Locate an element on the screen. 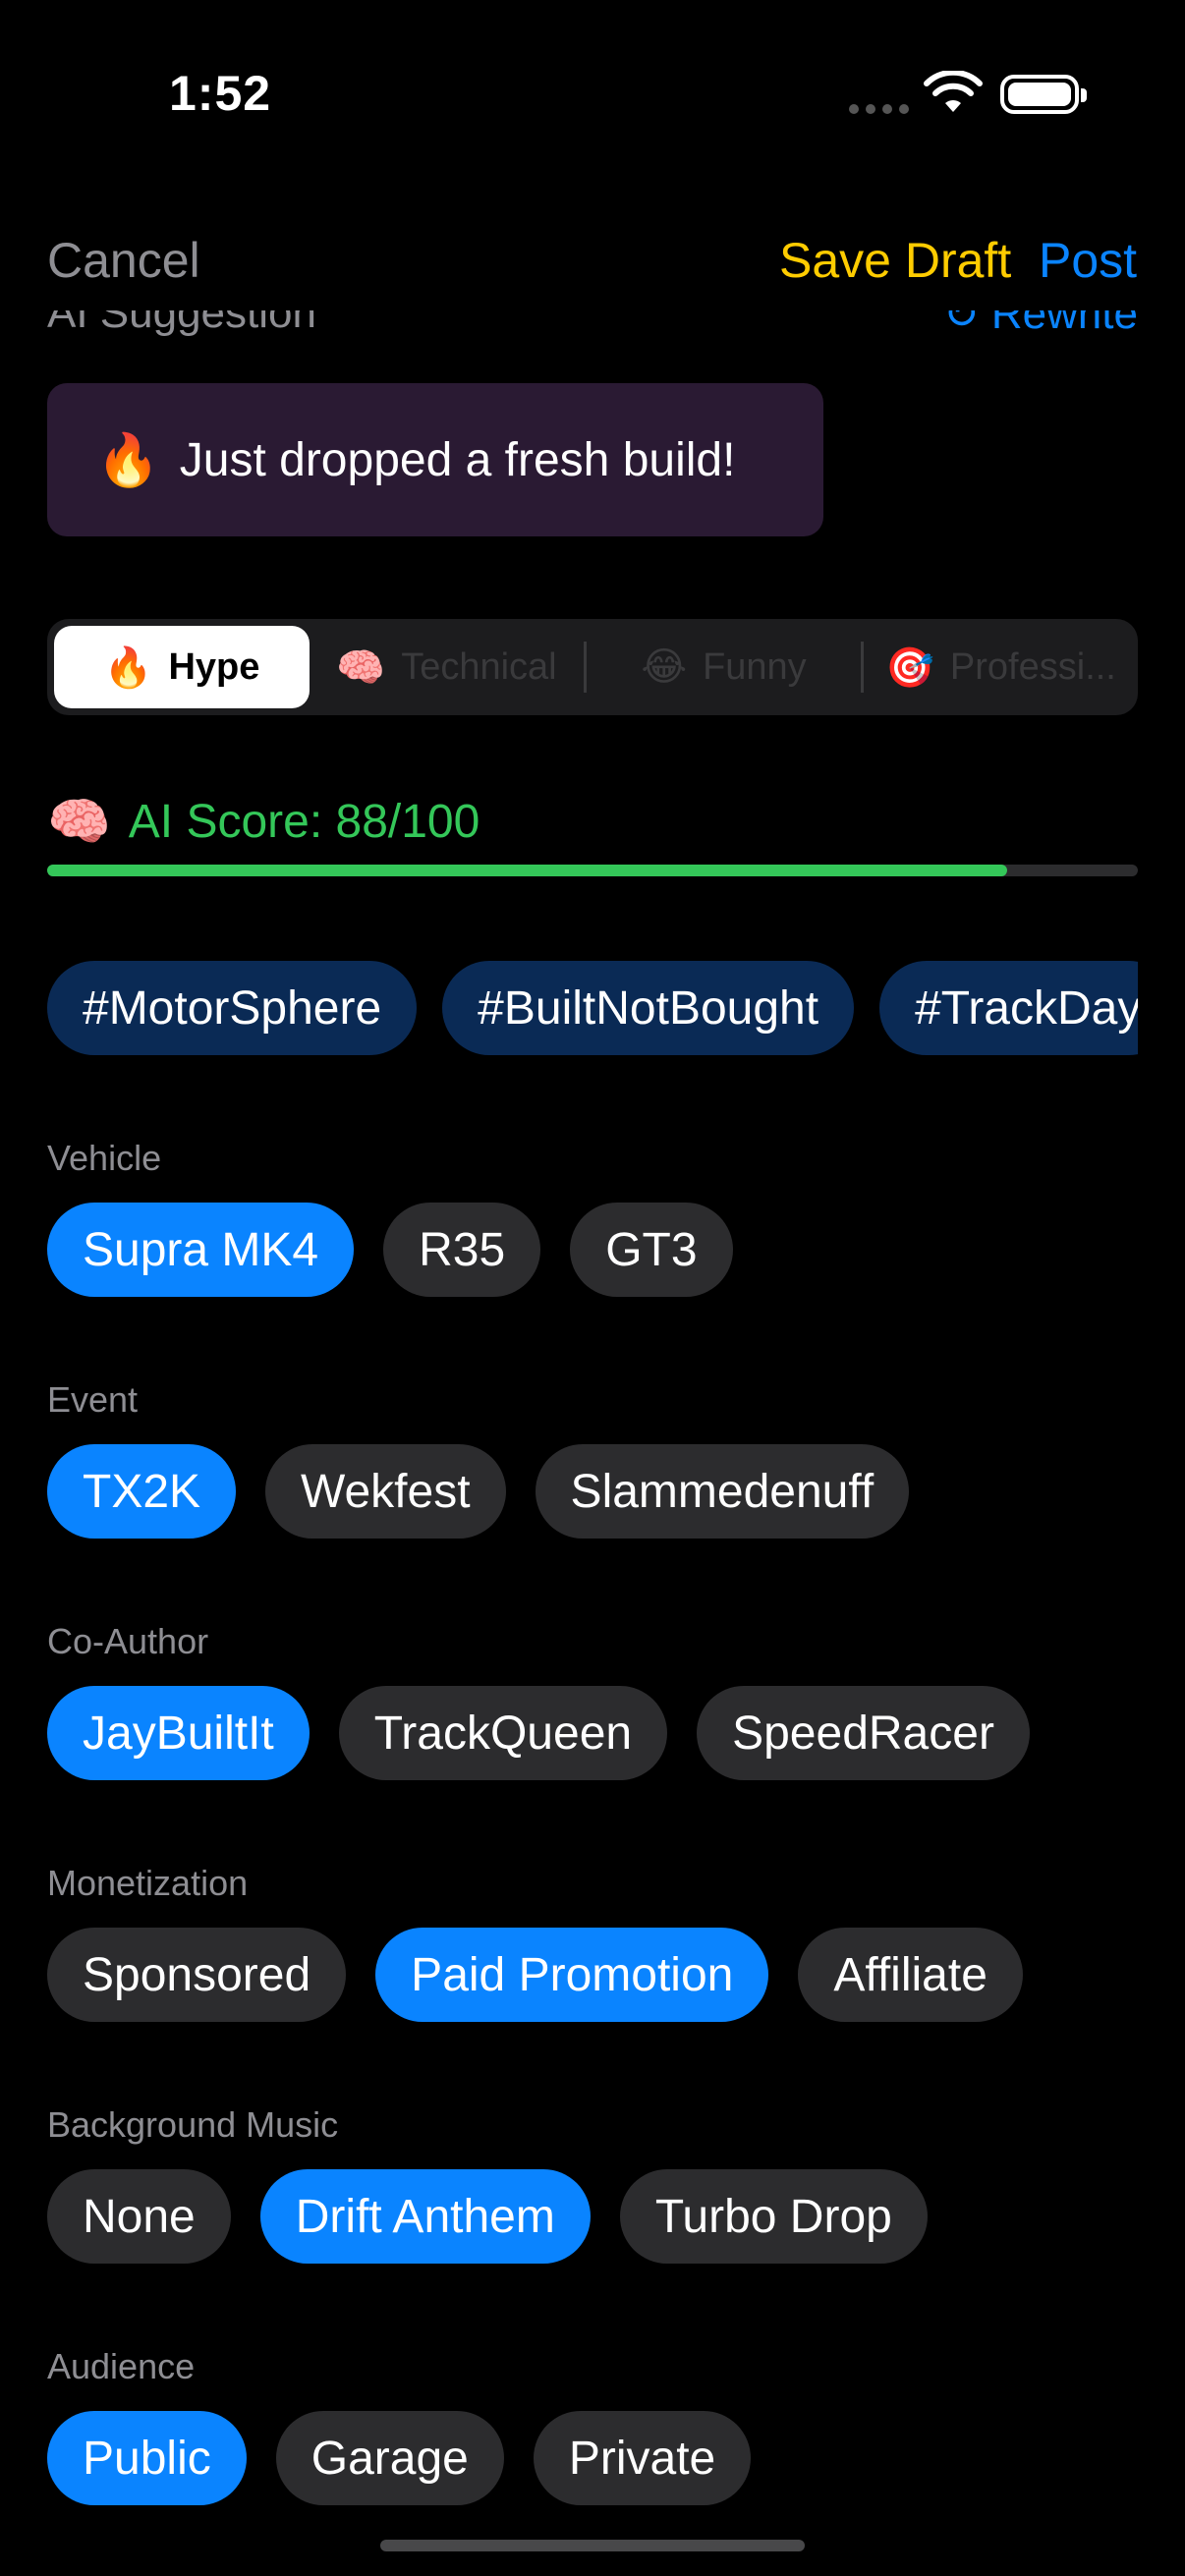  tone-option-technical: 🧠 Technical is located at coordinates (447, 667).